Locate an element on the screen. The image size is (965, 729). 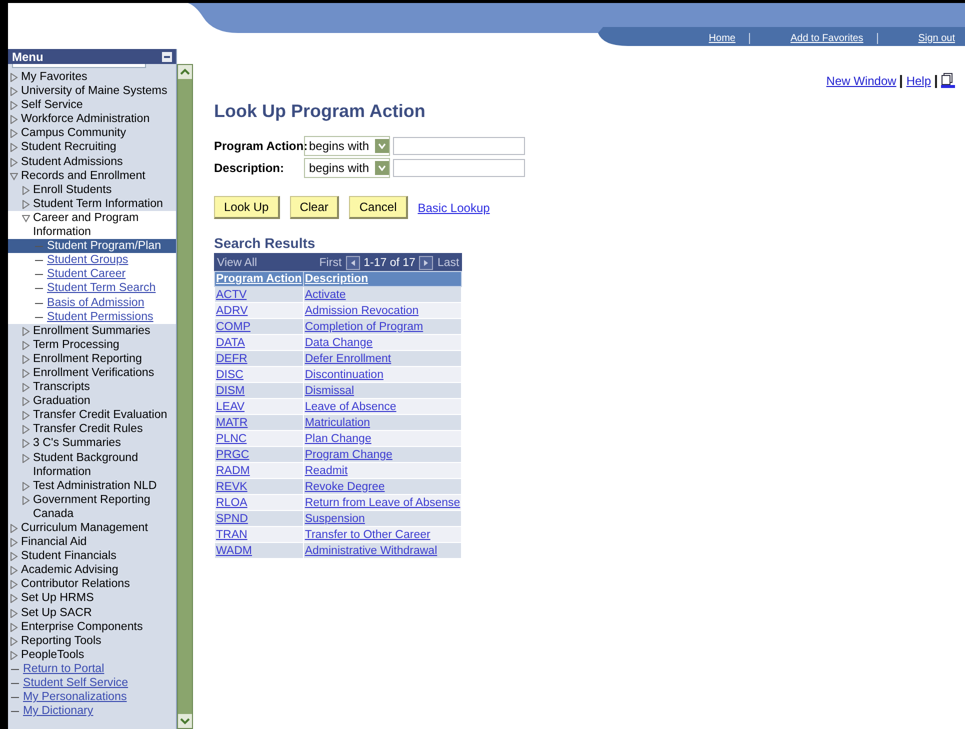
menu-link: Basis of Admission is located at coordinates (95, 303).